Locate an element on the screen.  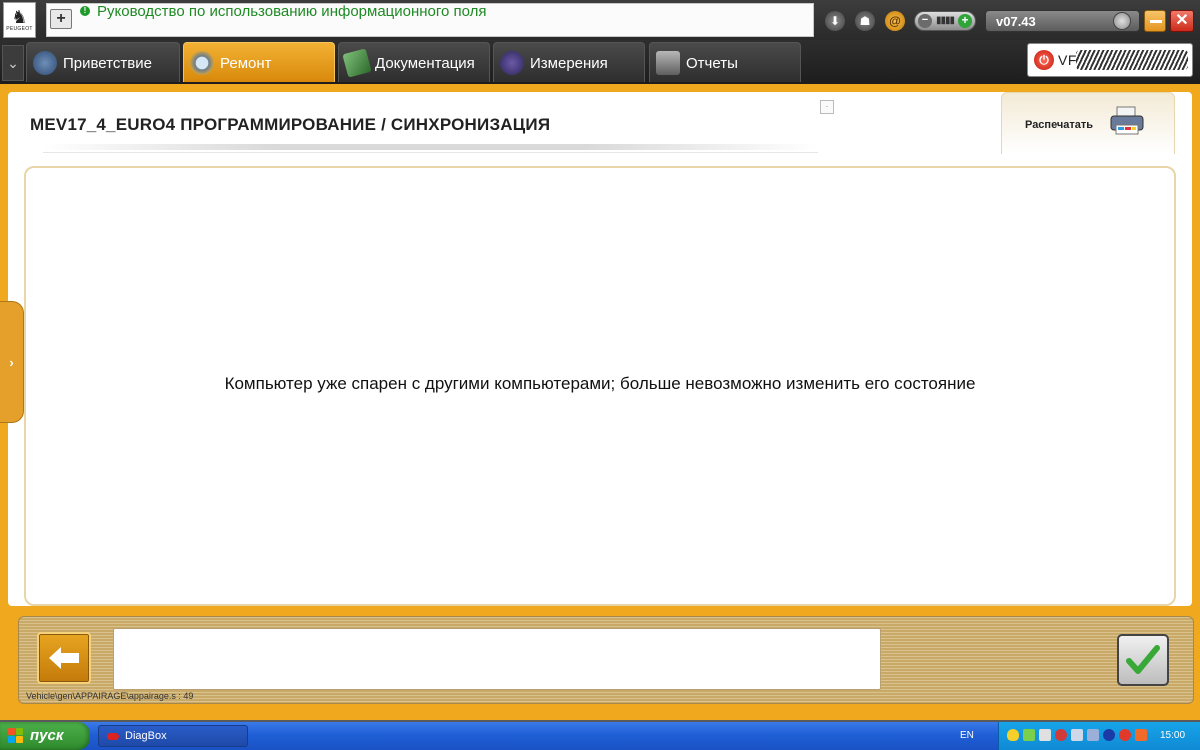
checkmark-icon is located at coordinates (1143, 659).